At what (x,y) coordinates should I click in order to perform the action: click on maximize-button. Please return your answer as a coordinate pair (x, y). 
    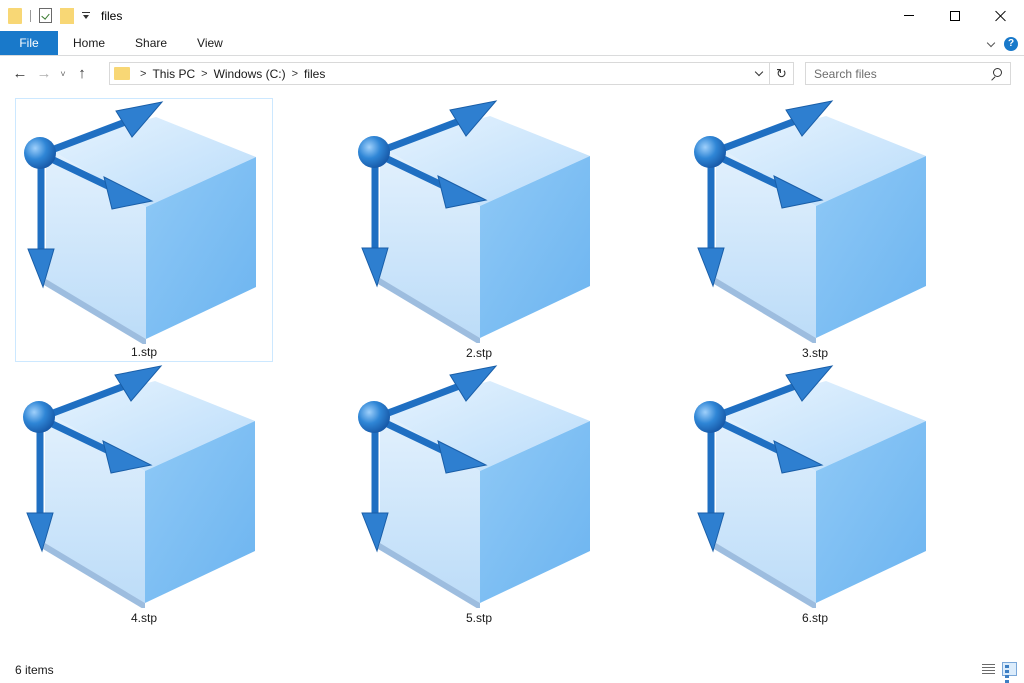
    Looking at the image, I should click on (955, 15).